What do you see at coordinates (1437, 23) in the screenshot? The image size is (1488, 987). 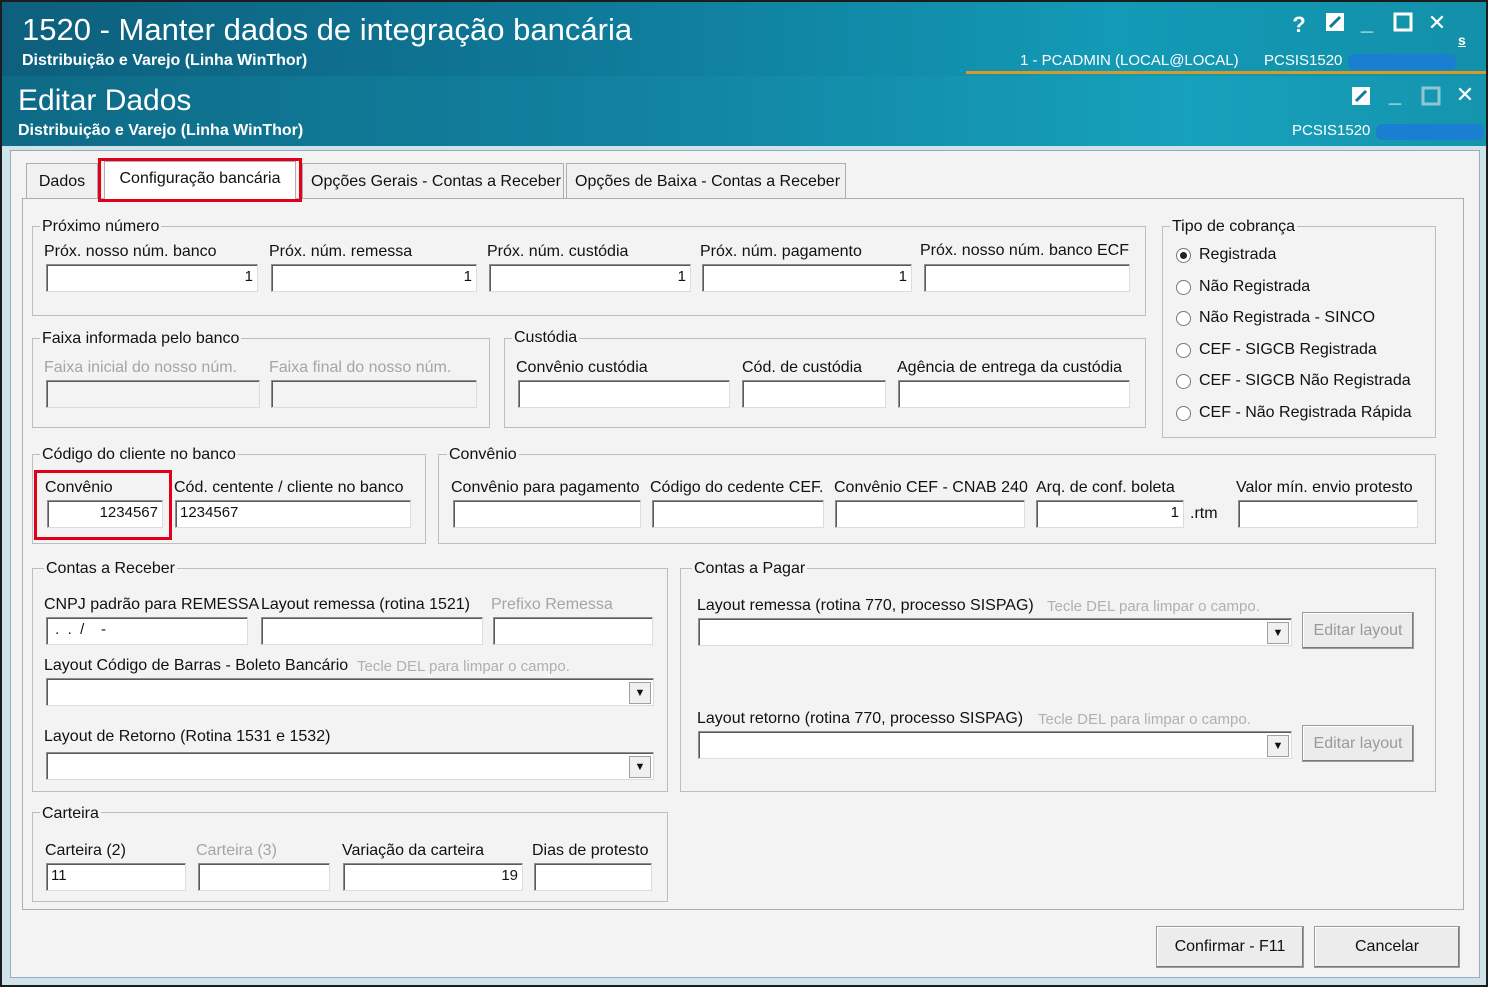 I see `close-icon: ✕` at bounding box center [1437, 23].